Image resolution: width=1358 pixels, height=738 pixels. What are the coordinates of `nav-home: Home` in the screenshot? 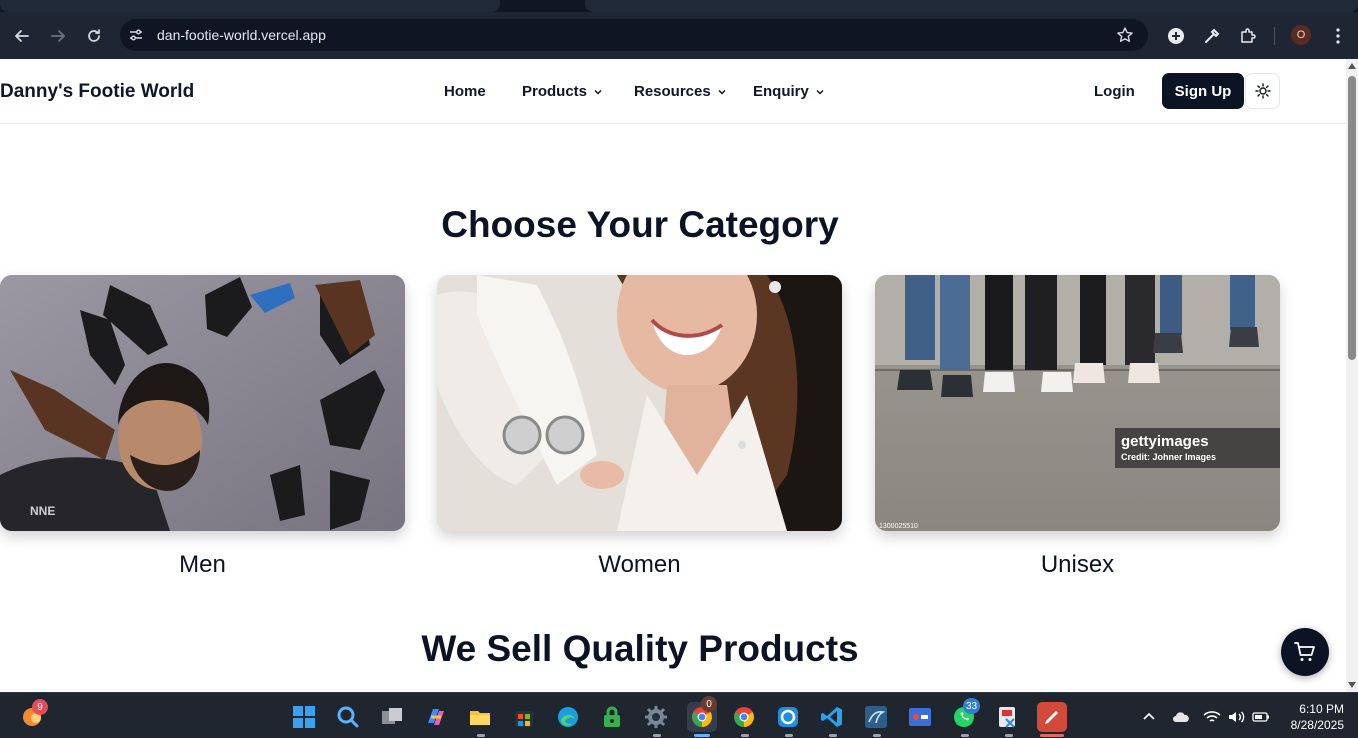 It's located at (465, 91).